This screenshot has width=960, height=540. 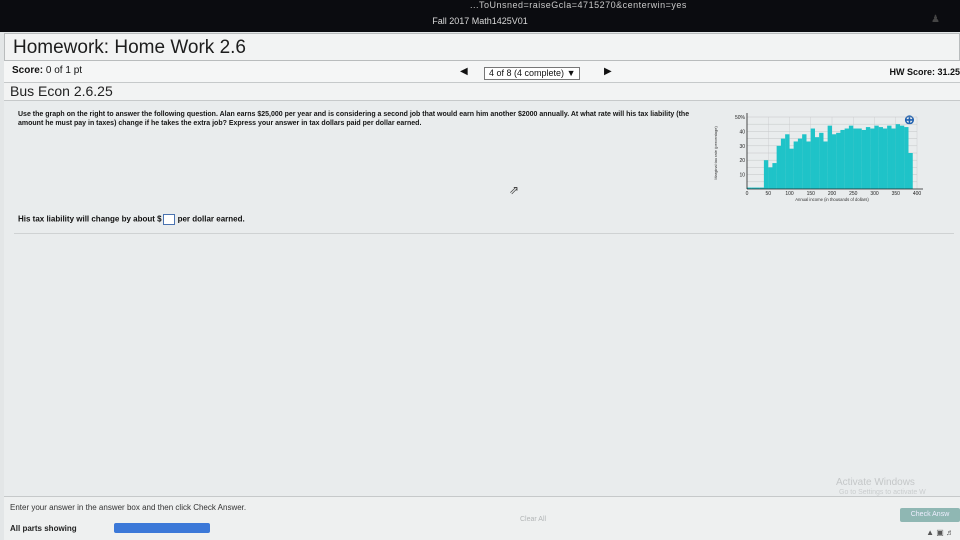 I want to click on chart-x-tick-label: 50, so click(x=768, y=194).